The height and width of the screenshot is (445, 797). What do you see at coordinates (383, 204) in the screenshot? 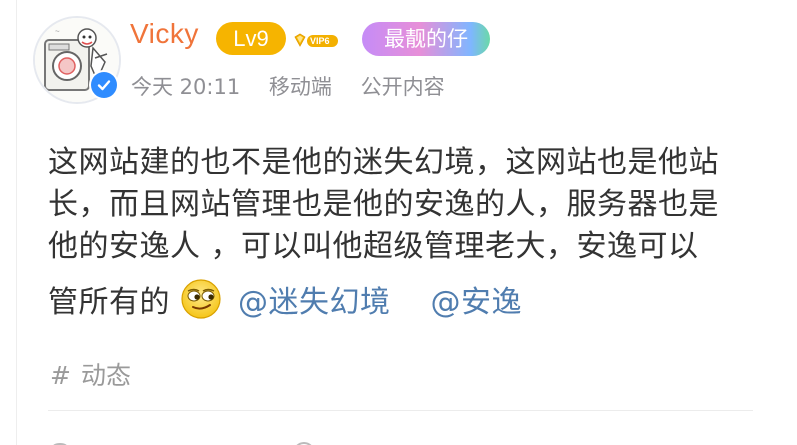
I see `content-line: 长，而且网站管理也是他的安逸的人，服务器也是` at bounding box center [383, 204].